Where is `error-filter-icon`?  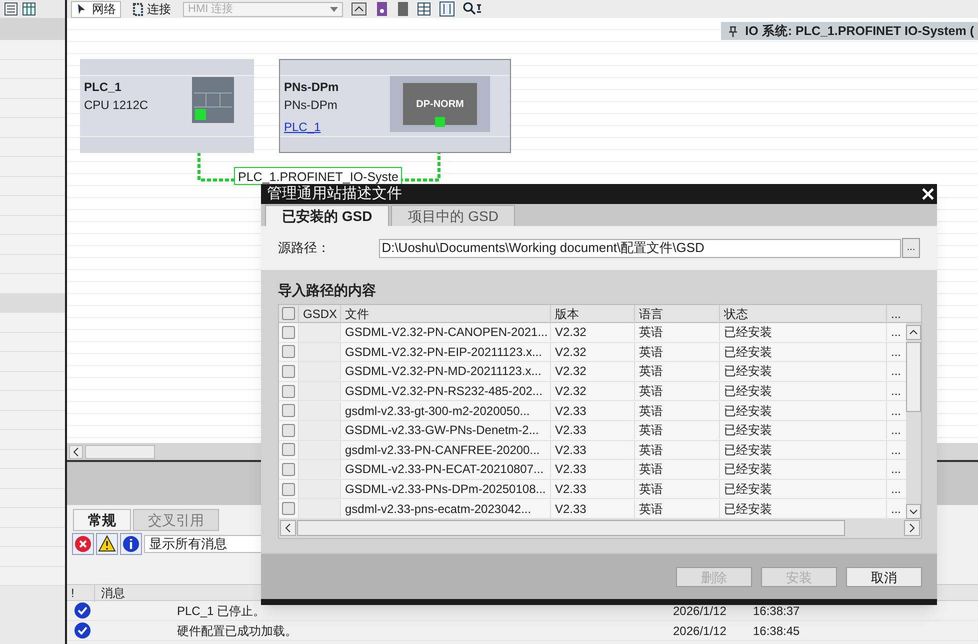 error-filter-icon is located at coordinates (83, 544).